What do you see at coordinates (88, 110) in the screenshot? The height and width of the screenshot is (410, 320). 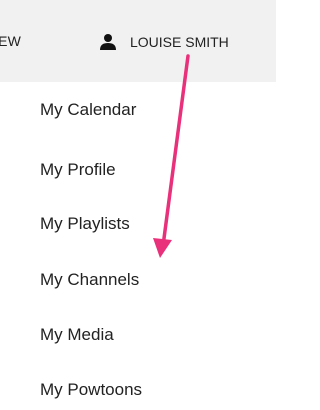 I see `menu-item-my-calendar: My Calendar` at bounding box center [88, 110].